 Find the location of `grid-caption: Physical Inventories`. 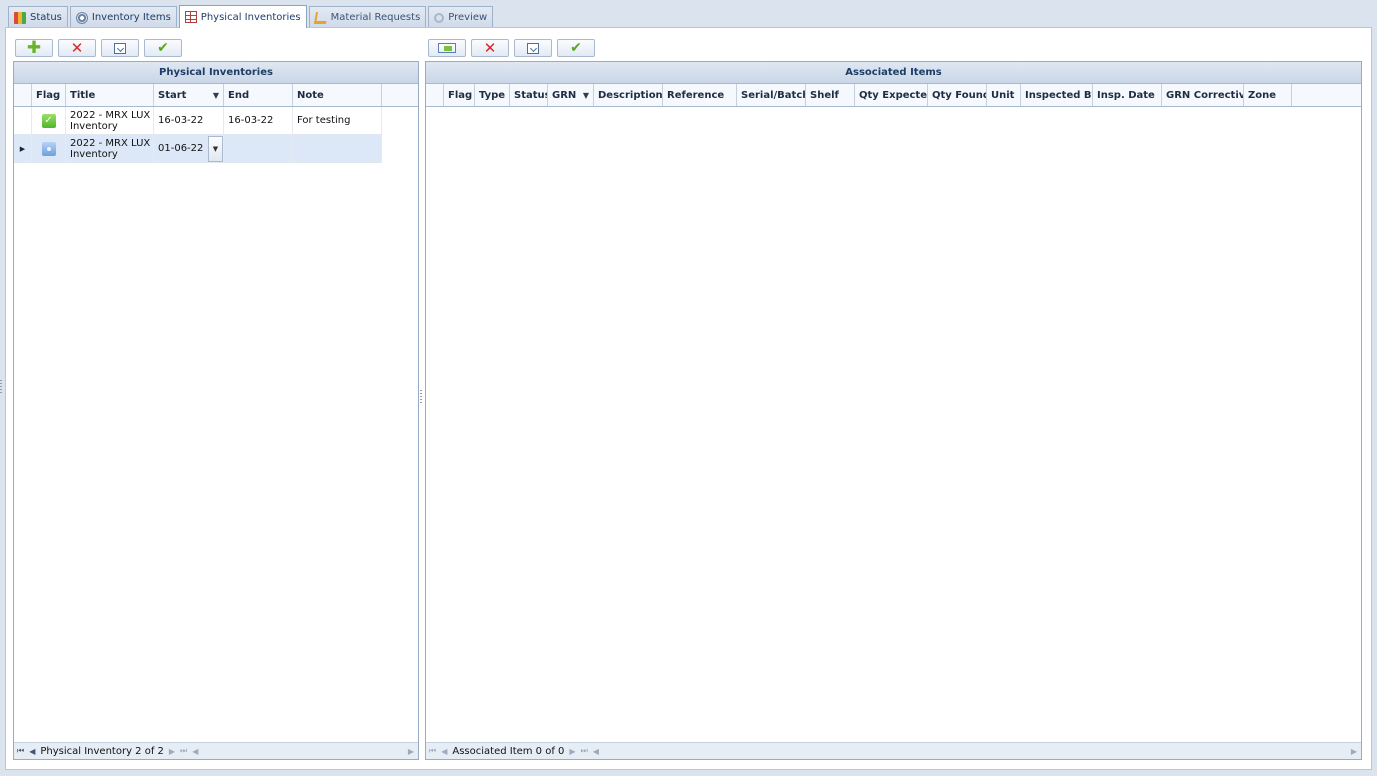

grid-caption: Physical Inventories is located at coordinates (216, 73).